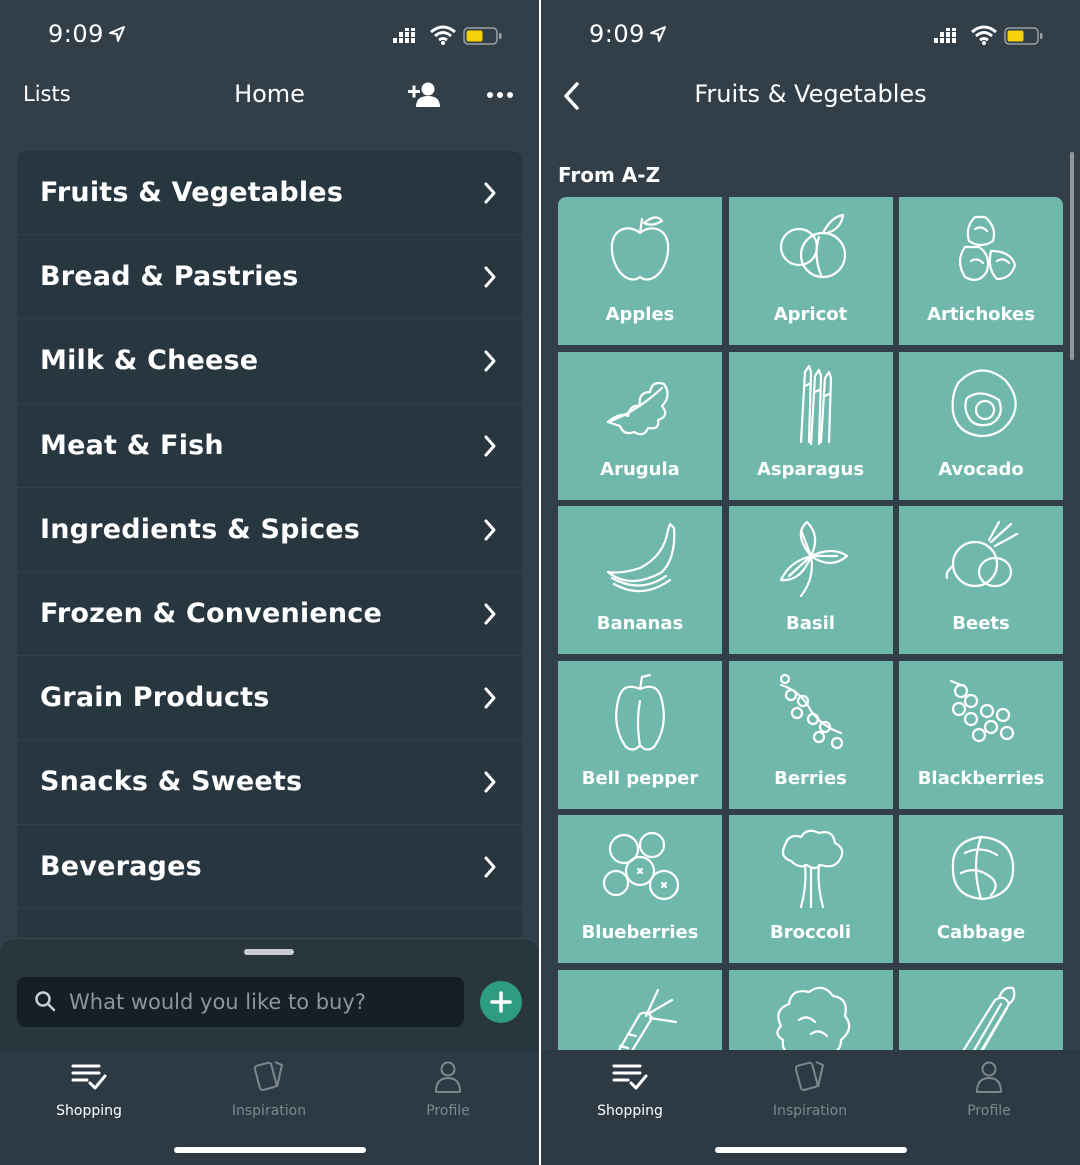 The image size is (1080, 1165). I want to click on status-time: 9:09, so click(76, 34).